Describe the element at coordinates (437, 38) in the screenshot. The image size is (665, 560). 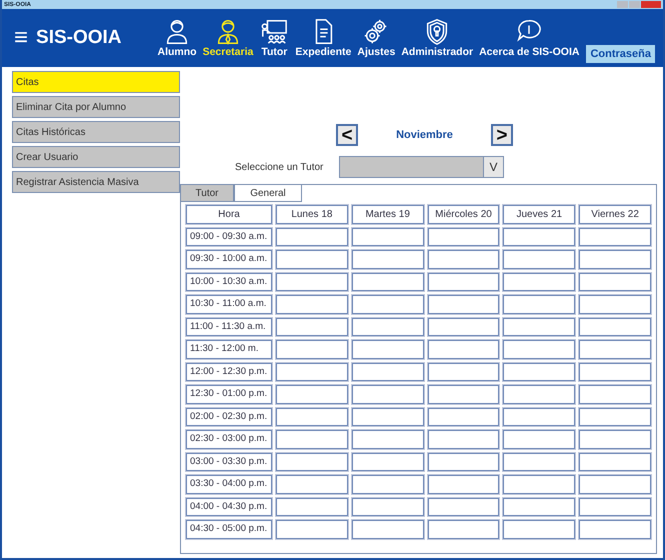
I see `nav-item: Administrador` at that location.